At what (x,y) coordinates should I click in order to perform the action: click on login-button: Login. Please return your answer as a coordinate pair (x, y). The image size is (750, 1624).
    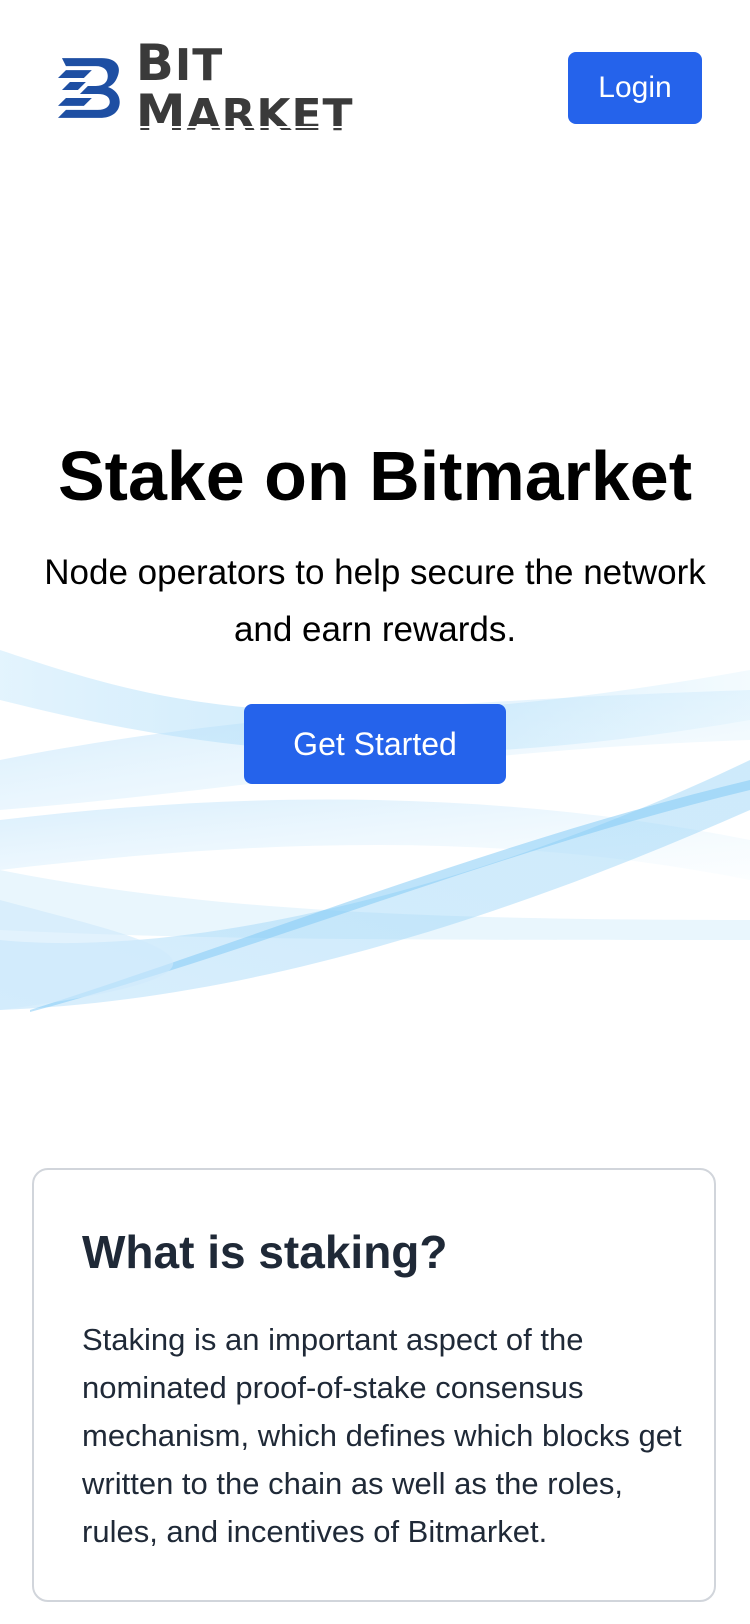
    Looking at the image, I should click on (635, 88).